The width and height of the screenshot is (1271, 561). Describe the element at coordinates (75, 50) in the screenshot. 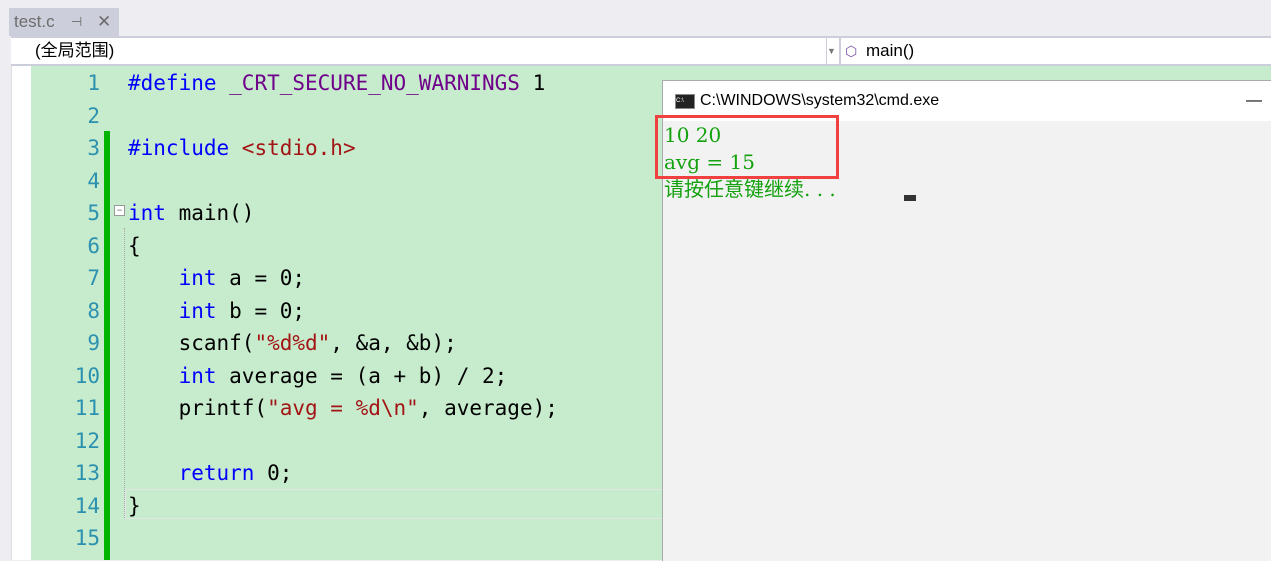

I see `scope-label: (全局范围)` at that location.